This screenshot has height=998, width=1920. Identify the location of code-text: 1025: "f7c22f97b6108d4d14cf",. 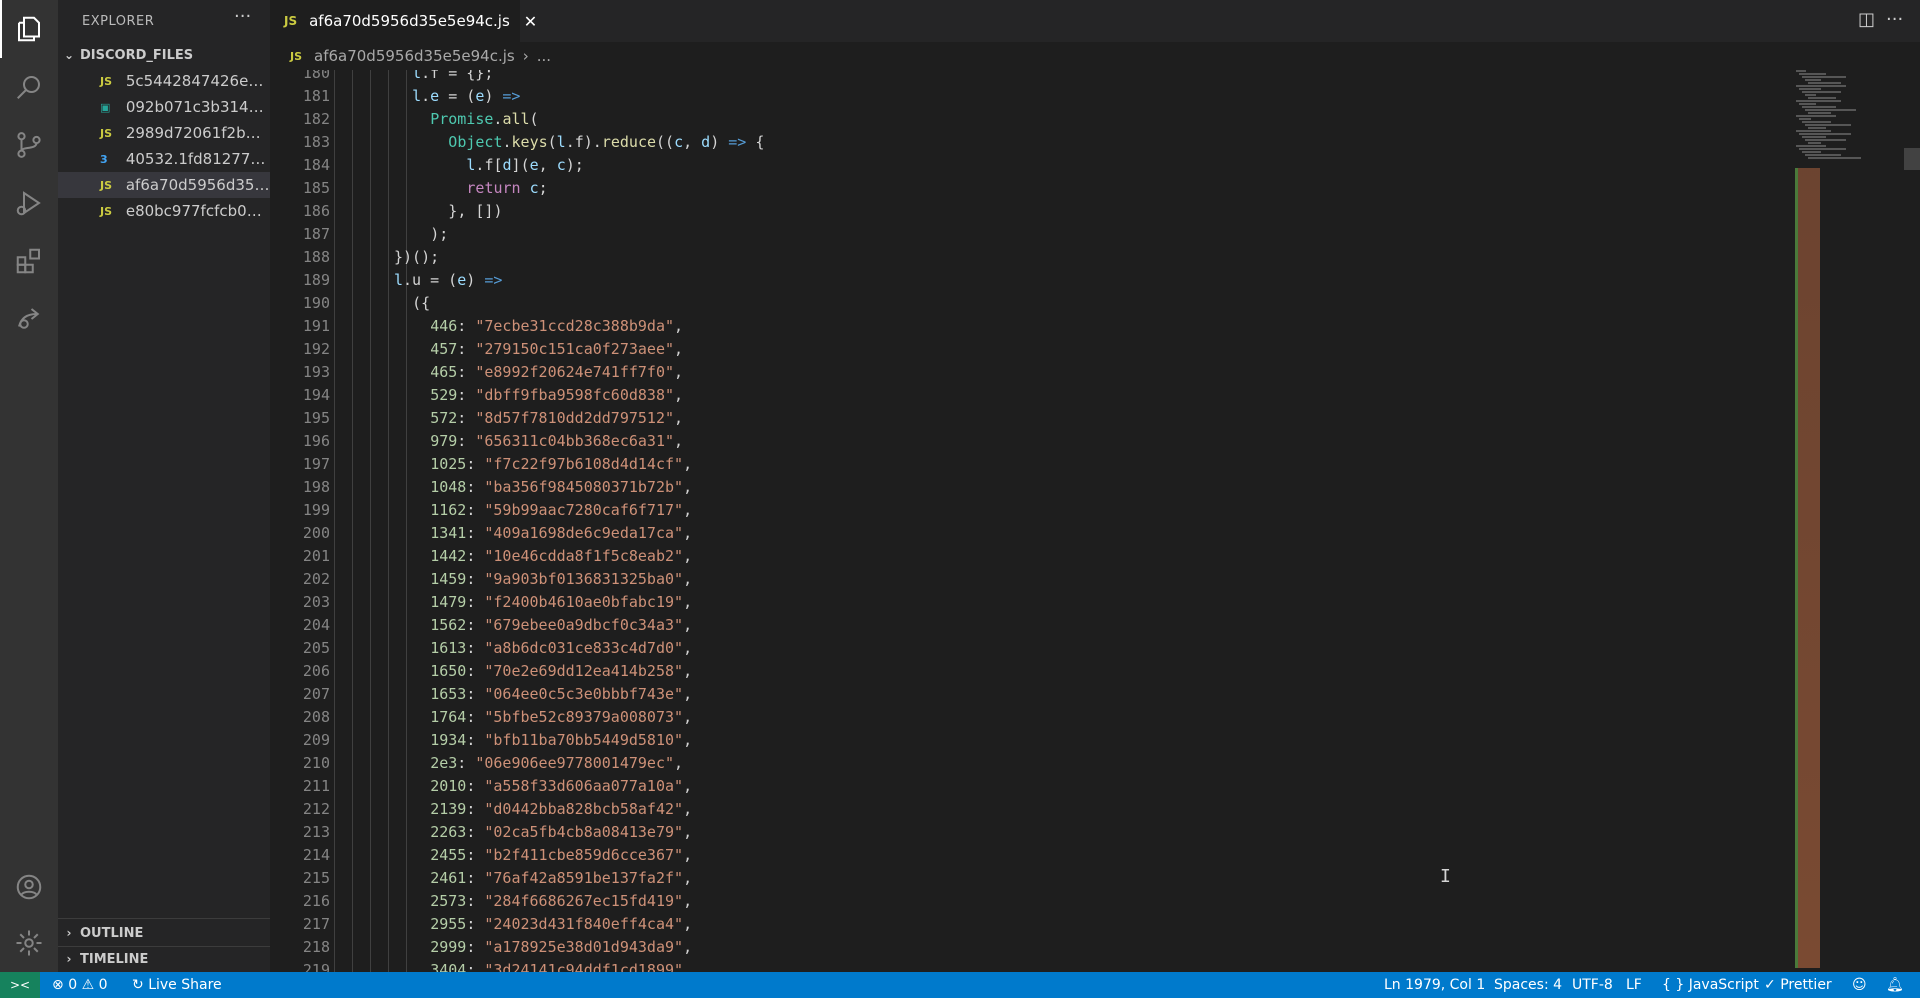
(561, 464).